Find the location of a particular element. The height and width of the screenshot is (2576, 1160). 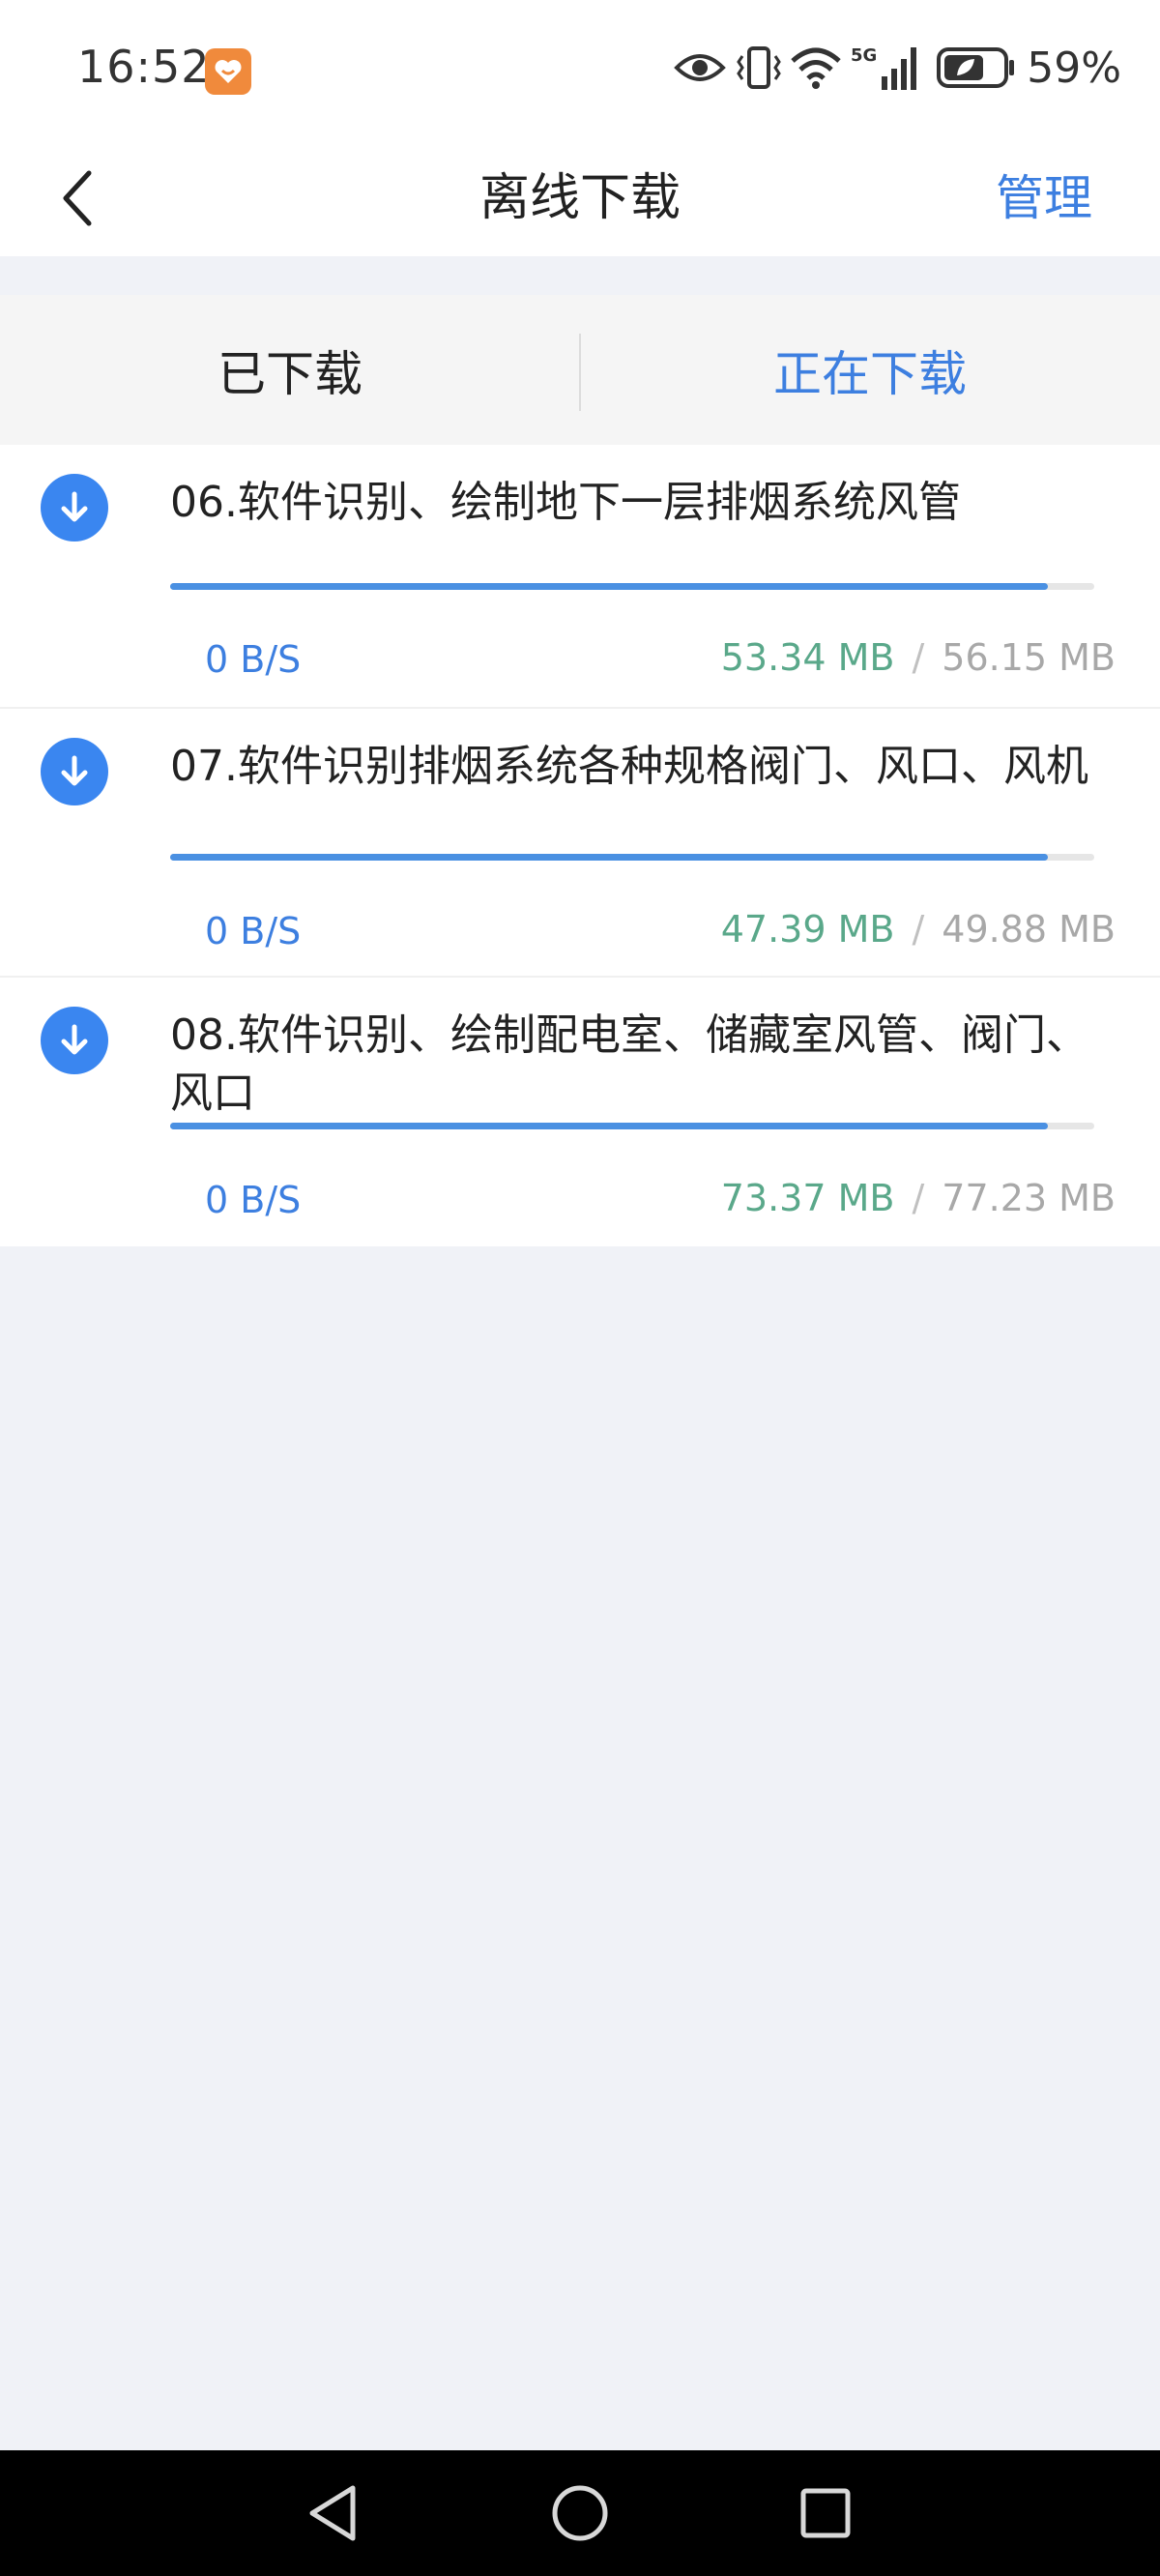

download-tabs: 已下载 正在下载 is located at coordinates (580, 370).